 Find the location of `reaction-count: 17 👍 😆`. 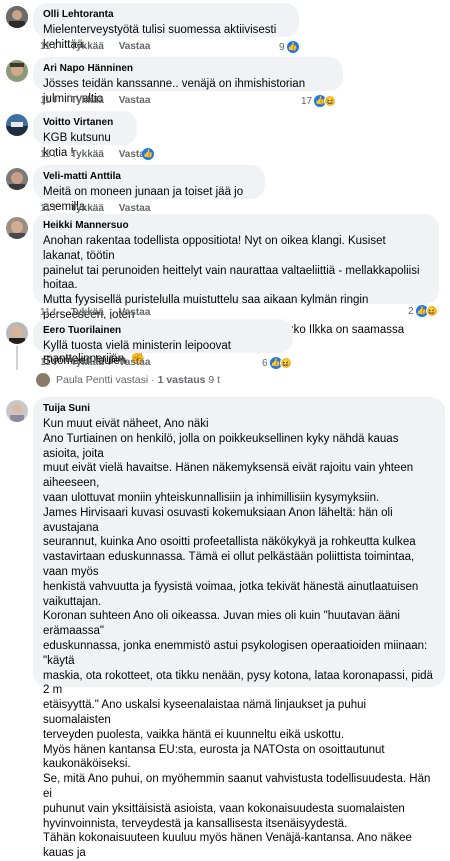

reaction-count: 17 👍 😆 is located at coordinates (319, 101).